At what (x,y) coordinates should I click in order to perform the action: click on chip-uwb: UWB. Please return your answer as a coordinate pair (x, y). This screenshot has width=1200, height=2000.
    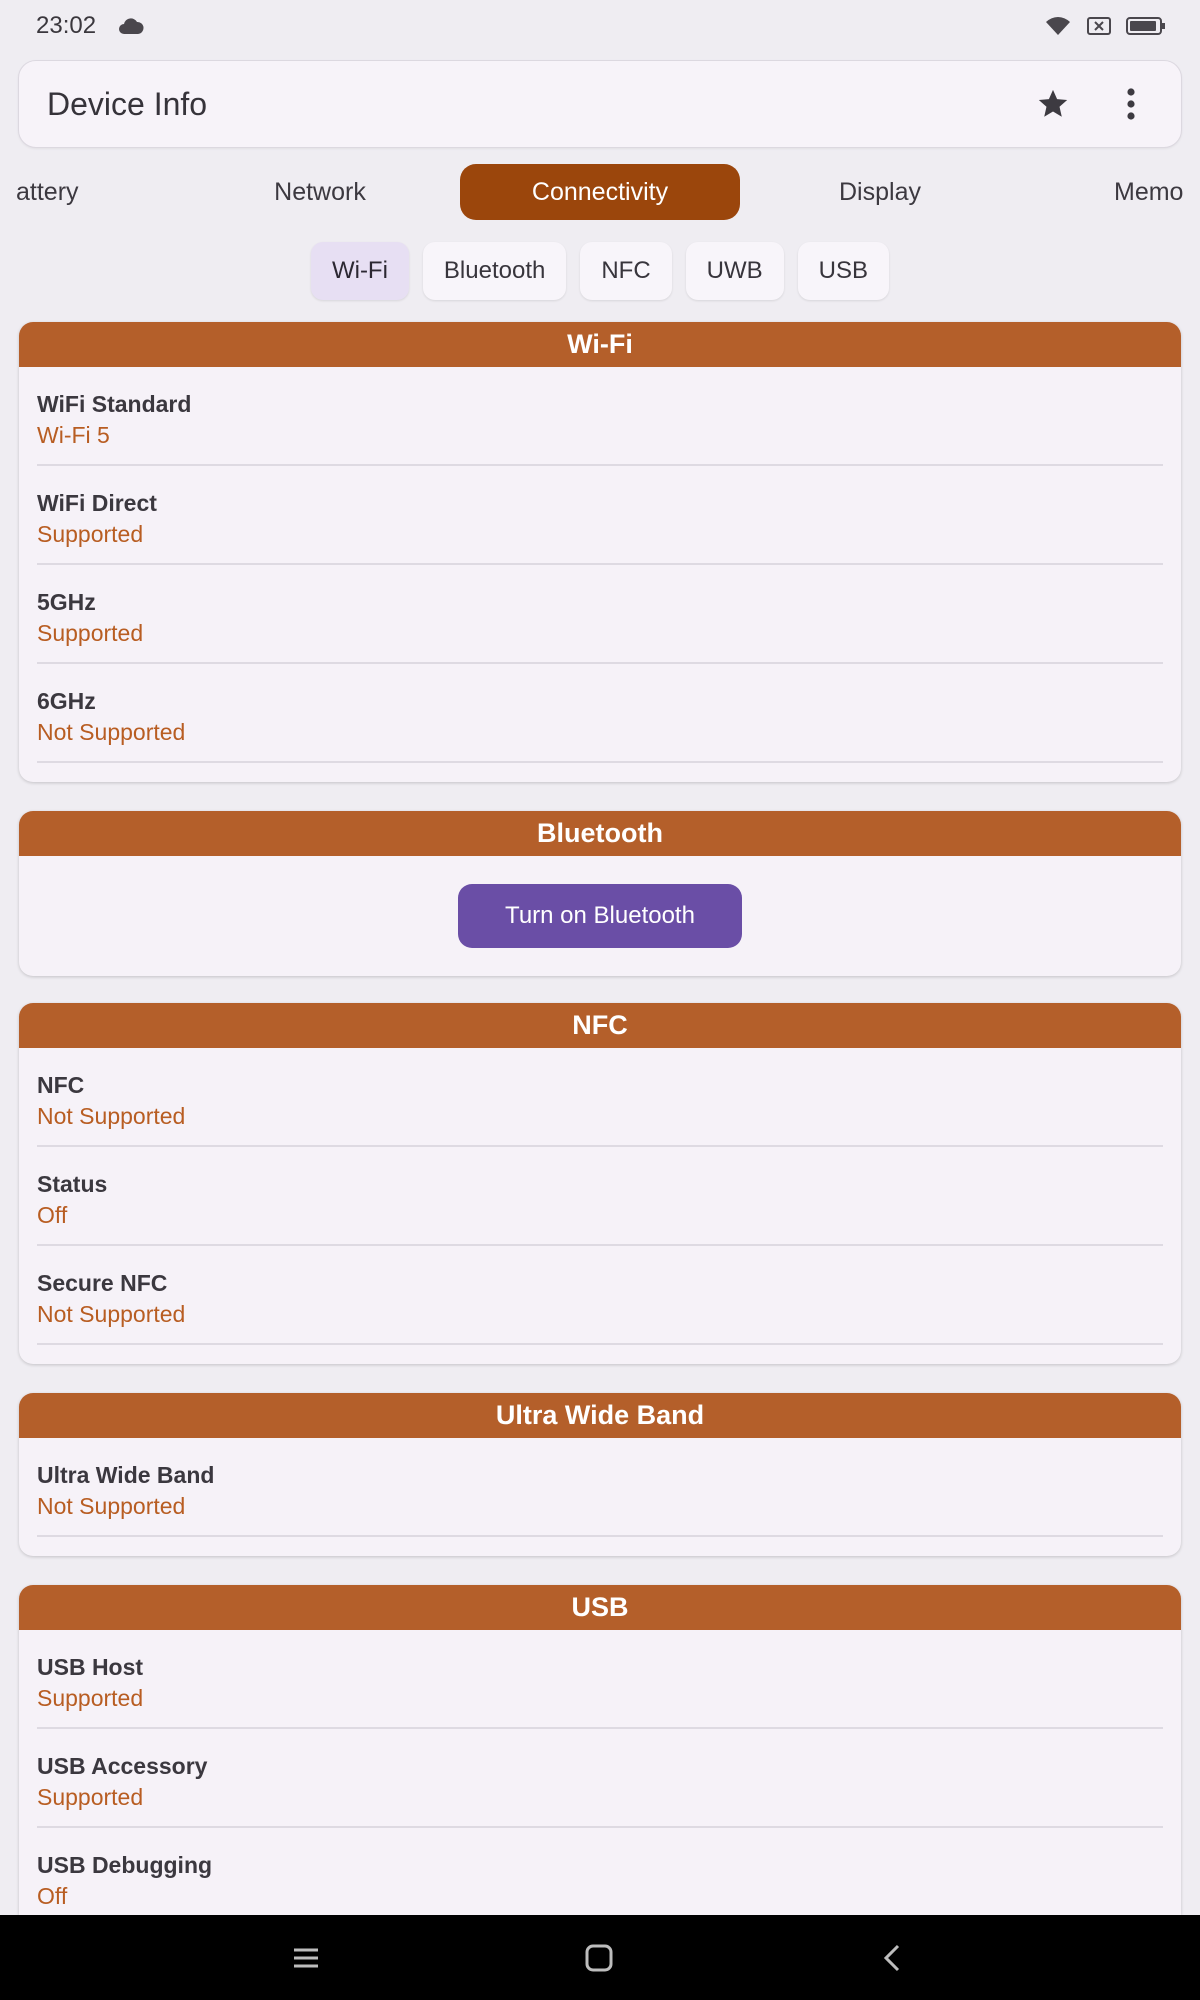
    Looking at the image, I should click on (734, 271).